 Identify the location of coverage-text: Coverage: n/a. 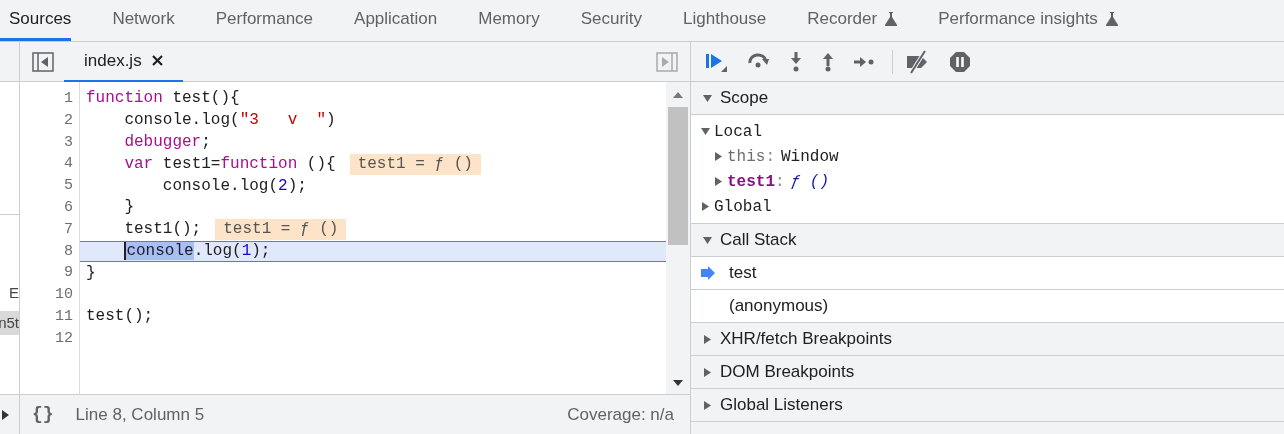
(620, 414).